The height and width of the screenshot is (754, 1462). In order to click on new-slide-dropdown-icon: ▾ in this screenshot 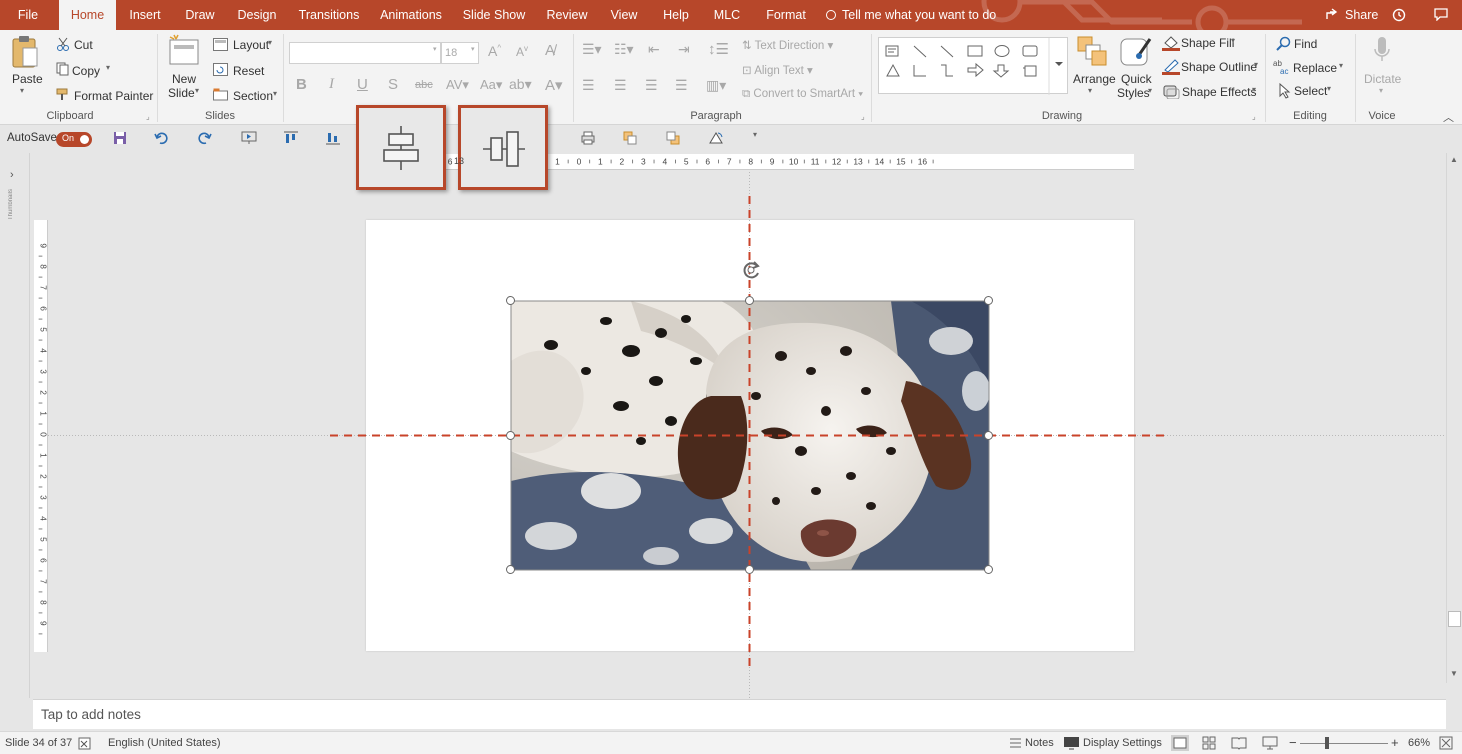, I will do `click(197, 90)`.